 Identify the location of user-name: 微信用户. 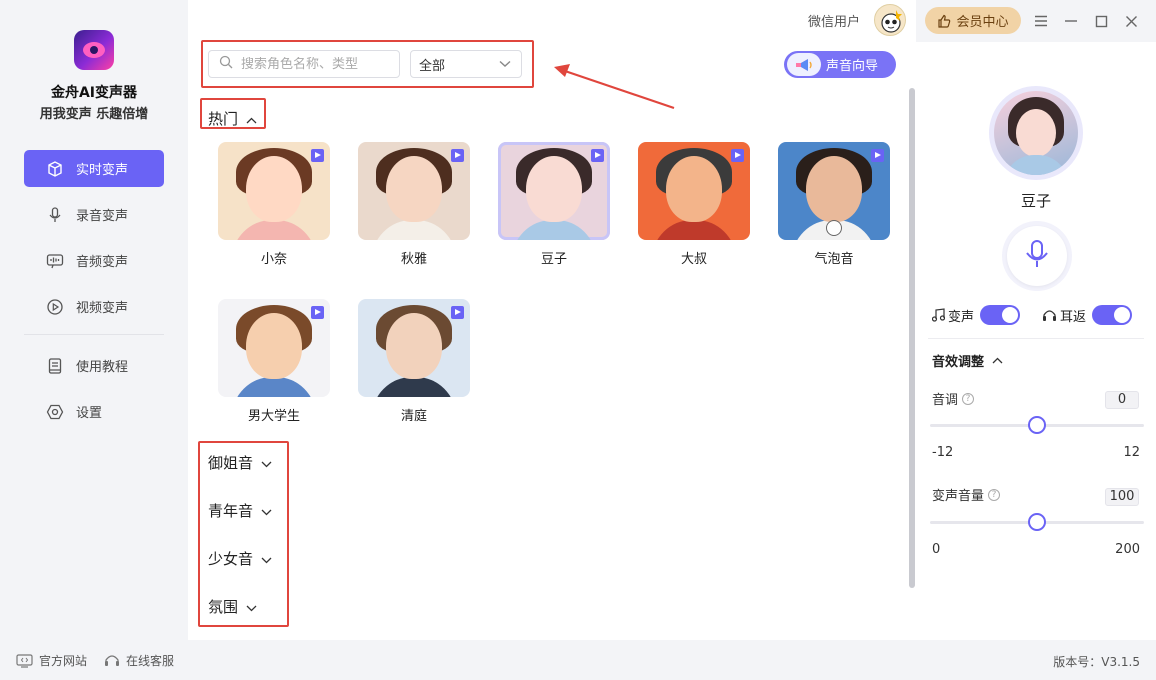
(834, 20).